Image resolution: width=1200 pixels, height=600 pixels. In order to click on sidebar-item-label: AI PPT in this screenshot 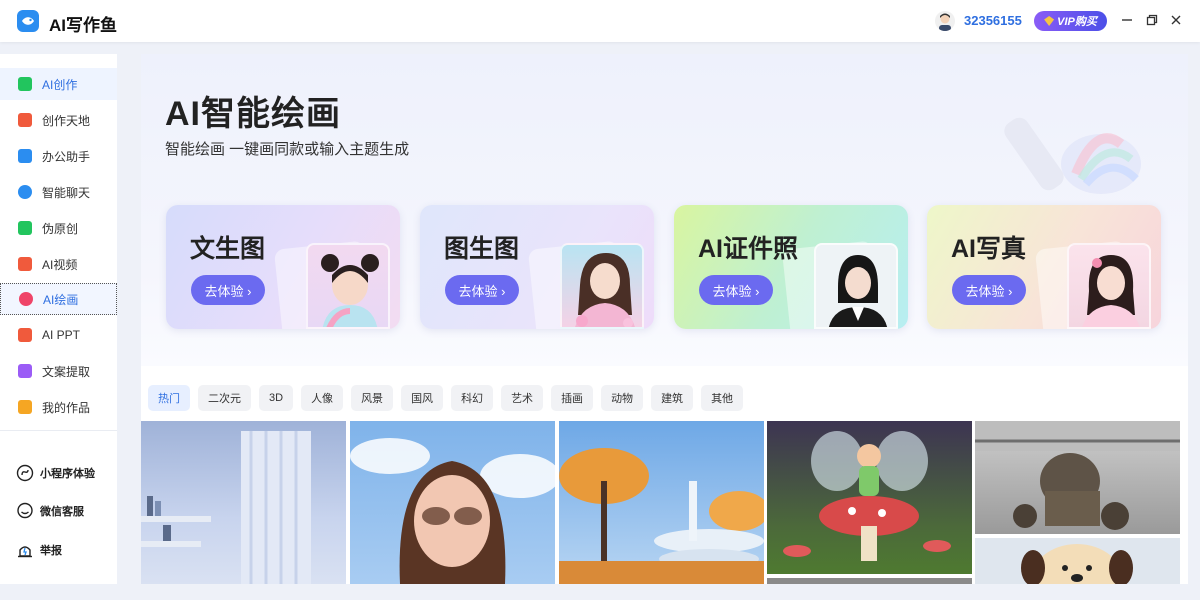, I will do `click(61, 335)`.